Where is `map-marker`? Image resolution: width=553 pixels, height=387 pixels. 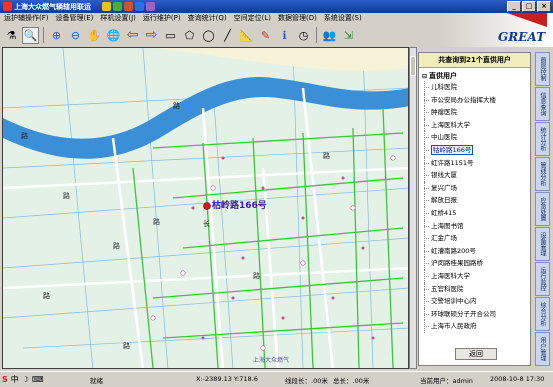
map-marker is located at coordinates (207, 206).